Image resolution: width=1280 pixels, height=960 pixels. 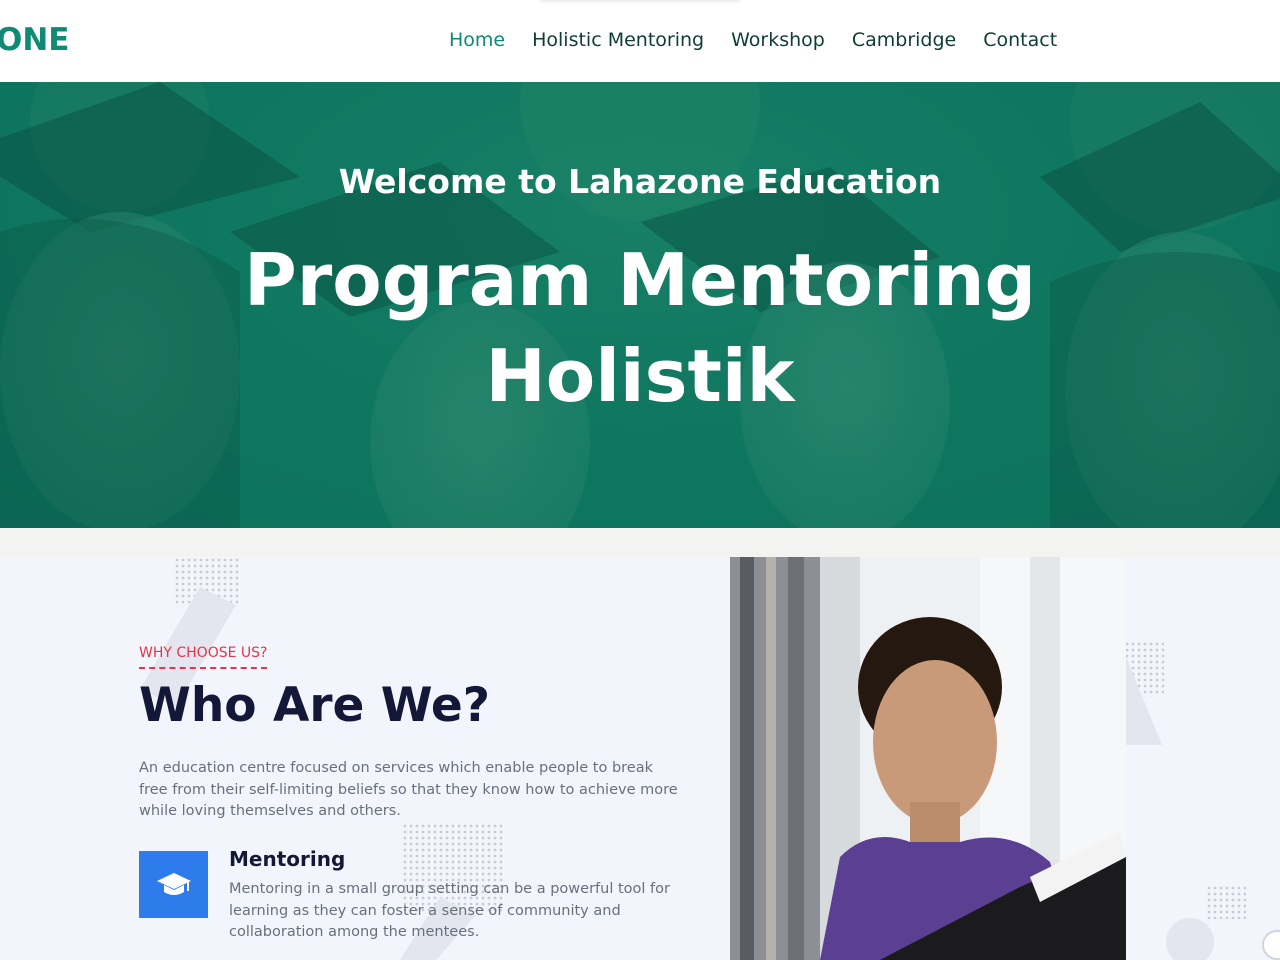 What do you see at coordinates (203, 657) in the screenshot?
I see `section-eyebrow: WHY CHOOSE US?` at bounding box center [203, 657].